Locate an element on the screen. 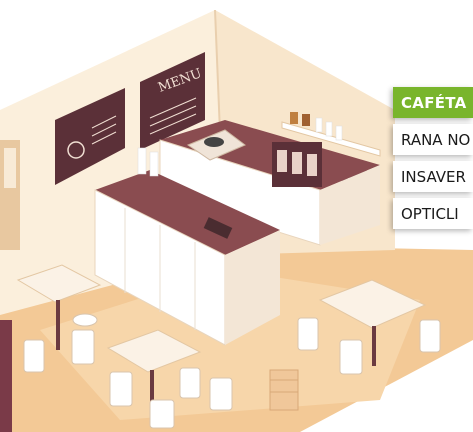  menu-item-label: CAFÉTA is located at coordinates (434, 102).